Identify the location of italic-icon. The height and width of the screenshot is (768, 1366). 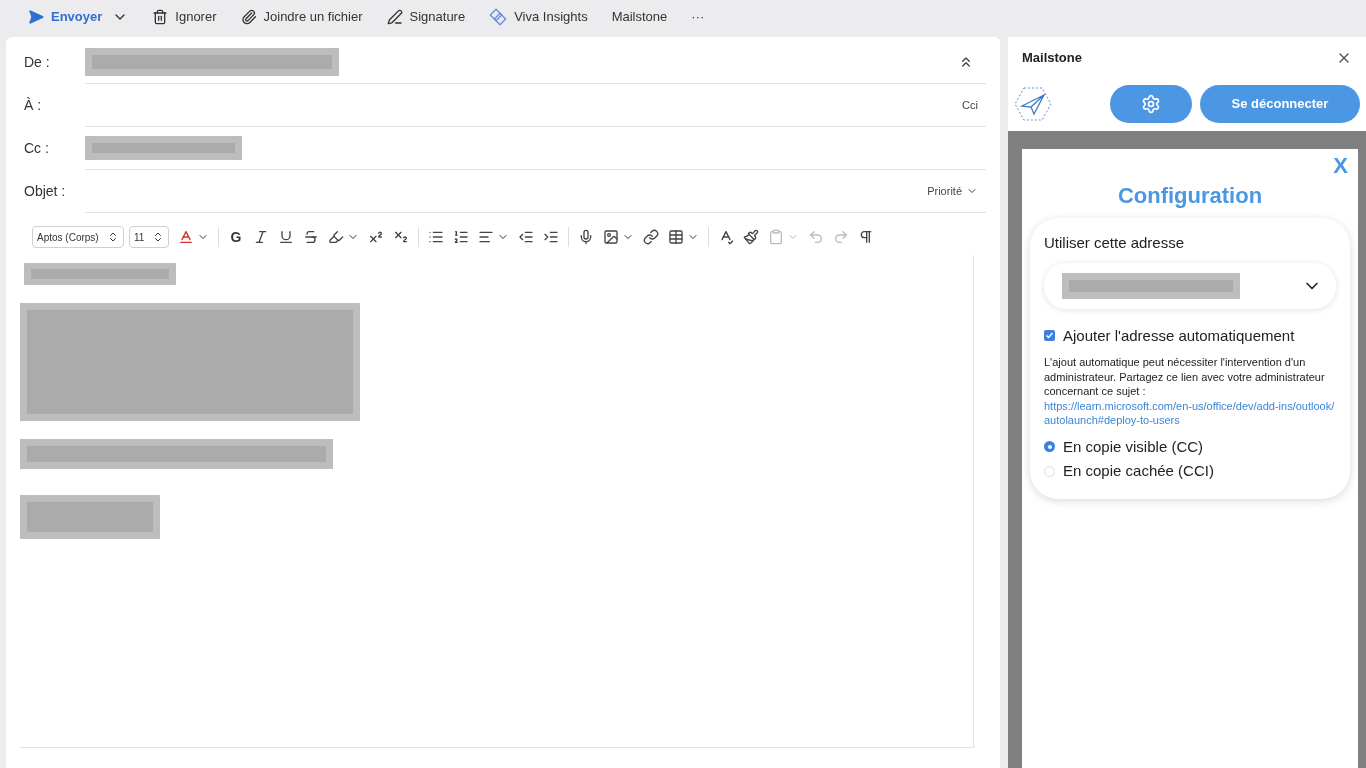
(261, 237).